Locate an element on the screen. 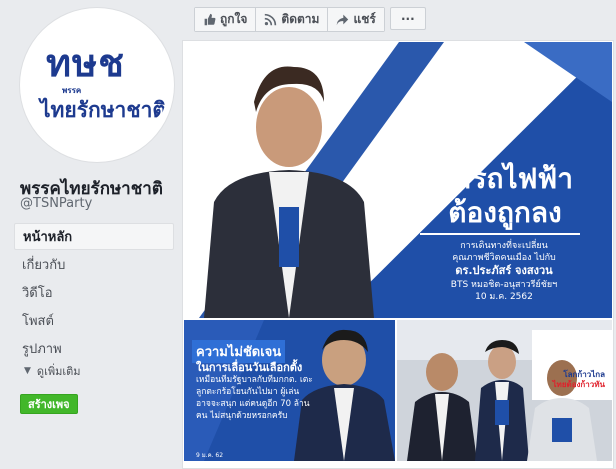 The width and height of the screenshot is (616, 469). headline-line-1: ค่ารถไฟฟ้า is located at coordinates (505, 178).